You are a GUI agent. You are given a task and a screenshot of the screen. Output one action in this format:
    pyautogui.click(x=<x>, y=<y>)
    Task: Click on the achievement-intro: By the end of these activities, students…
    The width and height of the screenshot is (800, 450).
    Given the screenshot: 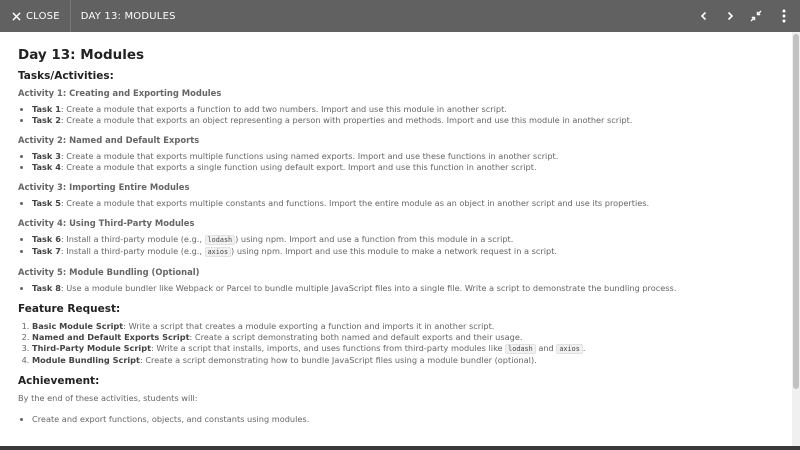 What is the action you would take?
    pyautogui.click(x=108, y=398)
    